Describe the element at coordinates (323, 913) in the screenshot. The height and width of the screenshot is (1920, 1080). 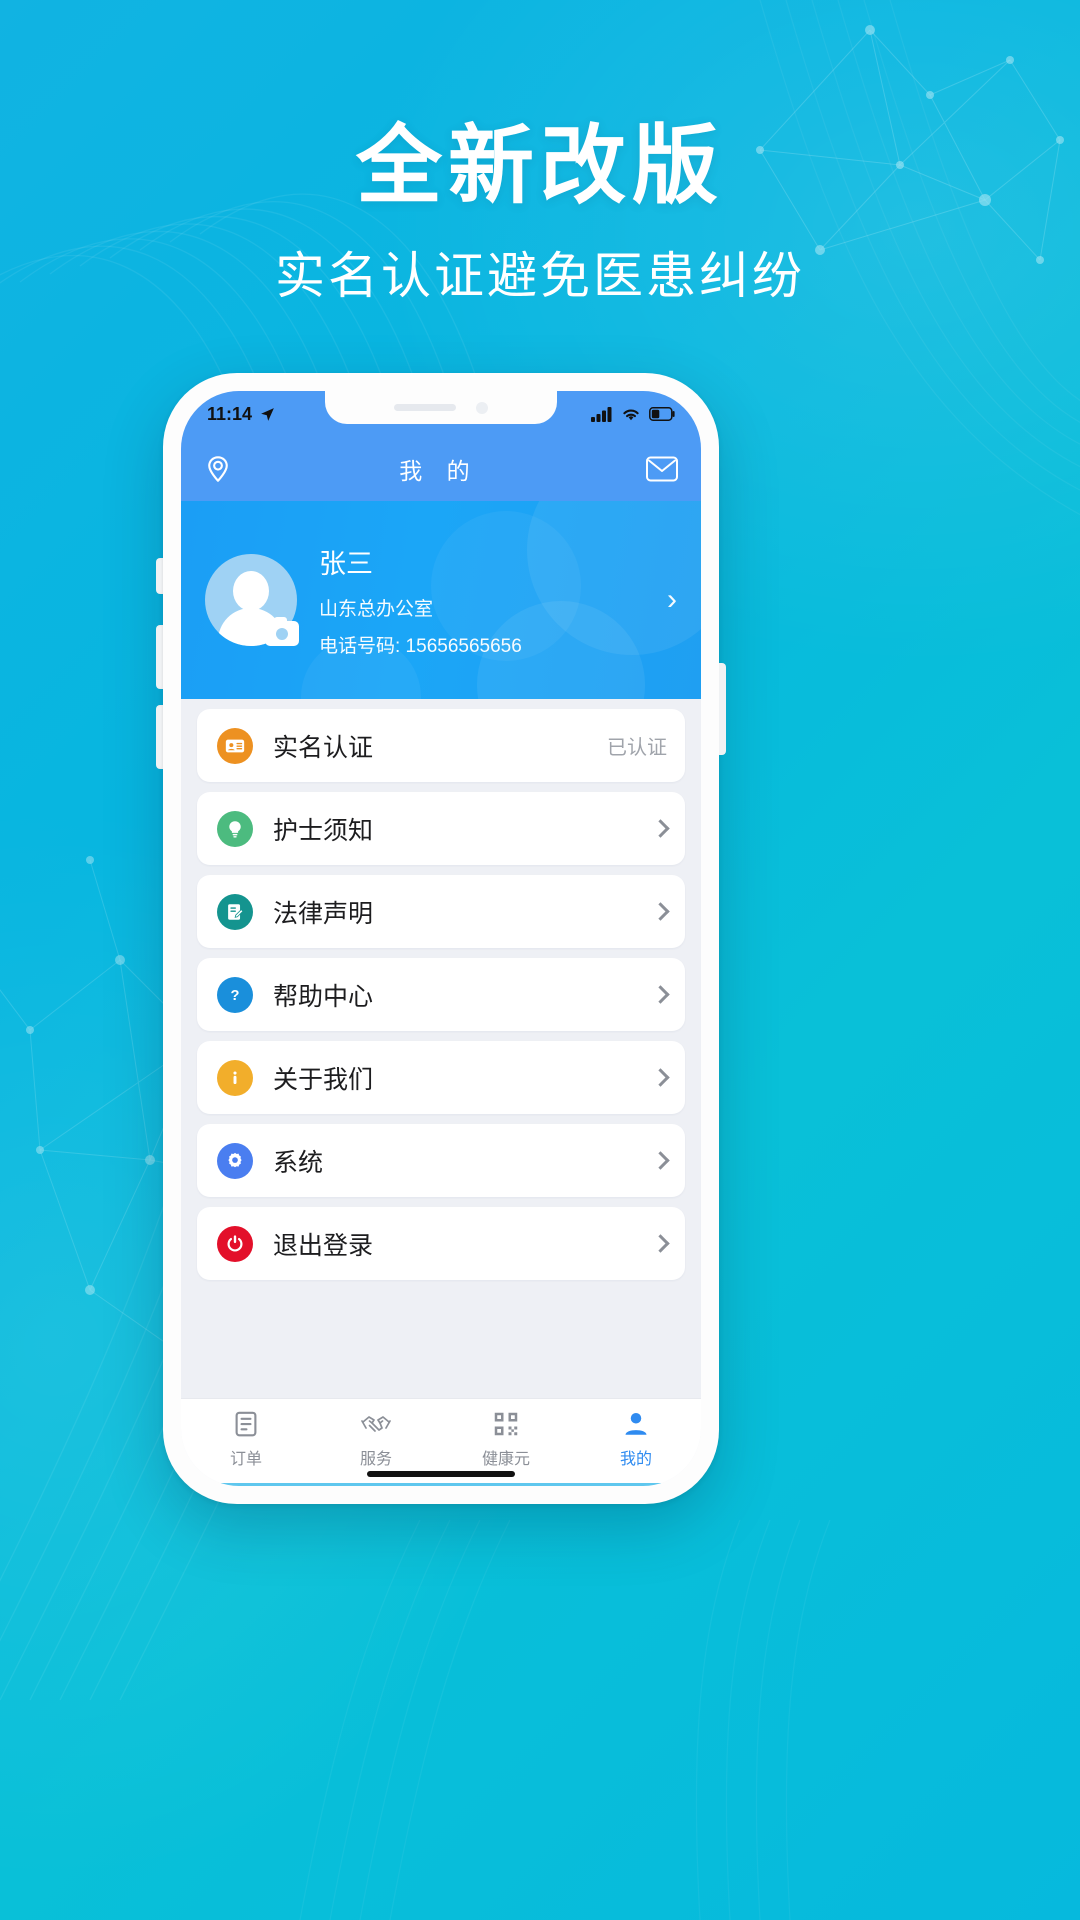
I see `menu-item-label: 法律声明` at that location.